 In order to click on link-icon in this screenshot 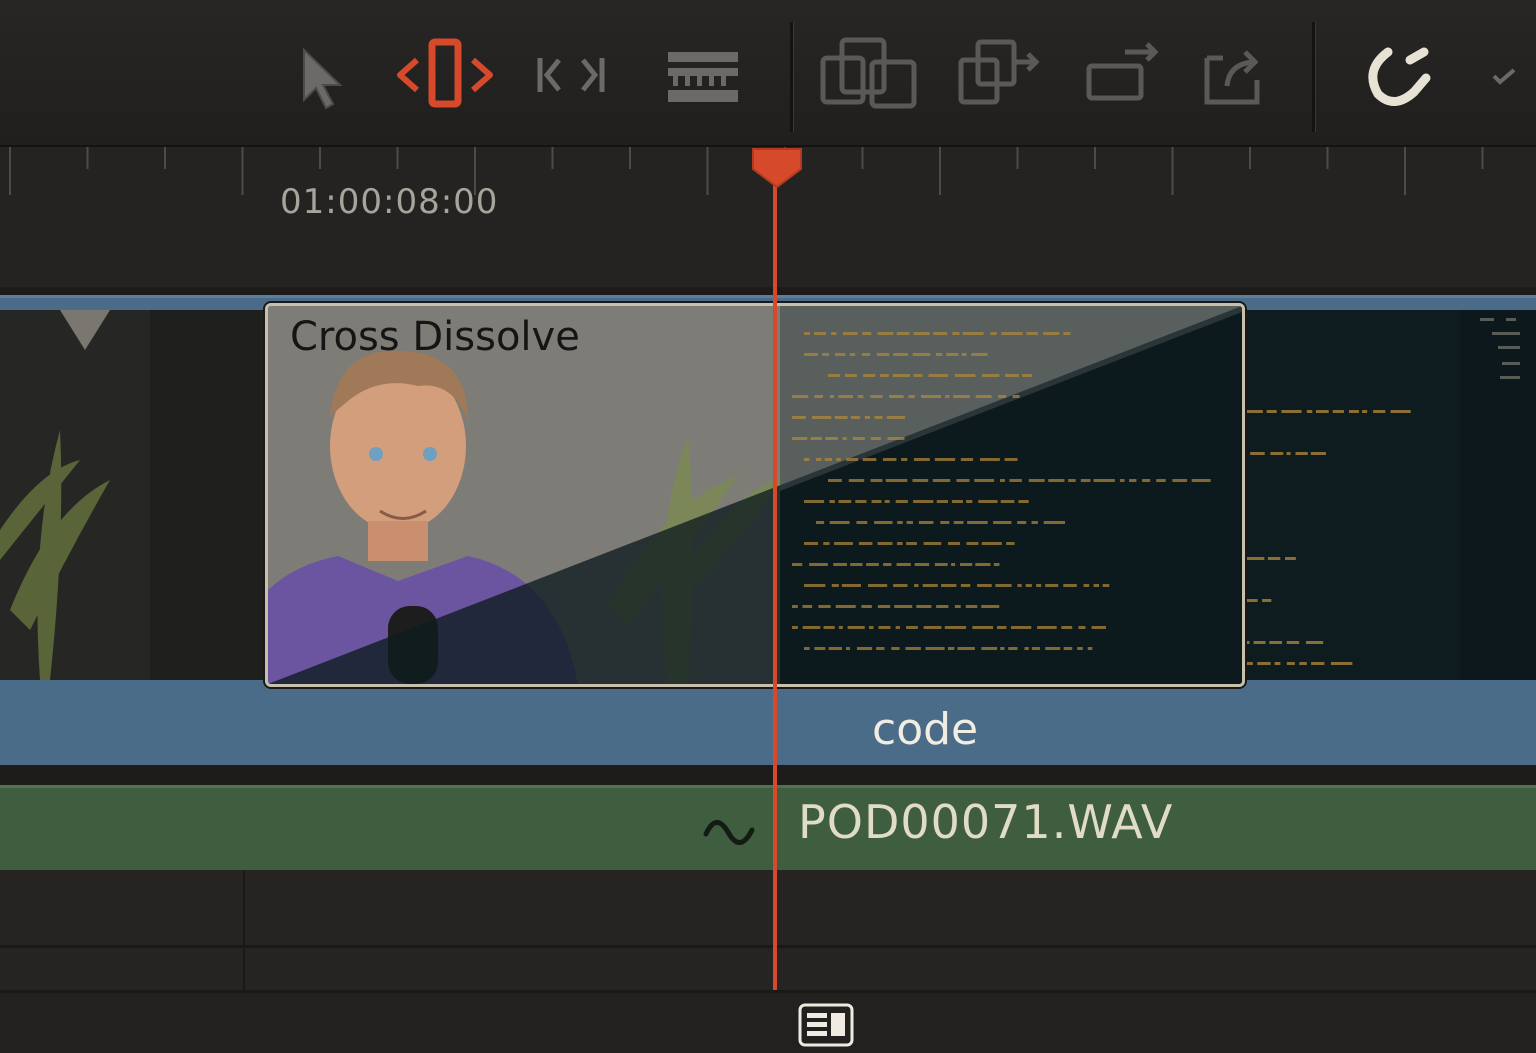, I will do `click(1504, 76)`.